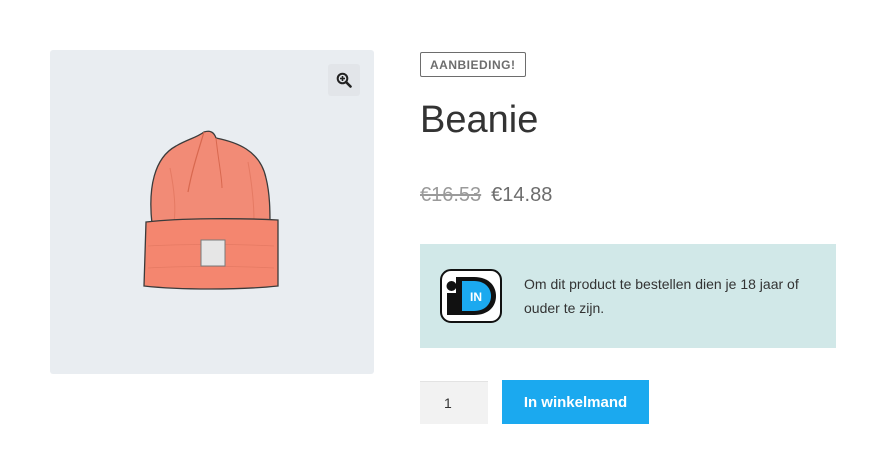  Describe the element at coordinates (473, 64) in the screenshot. I see `sale-badge: AANBIEDING!` at that location.